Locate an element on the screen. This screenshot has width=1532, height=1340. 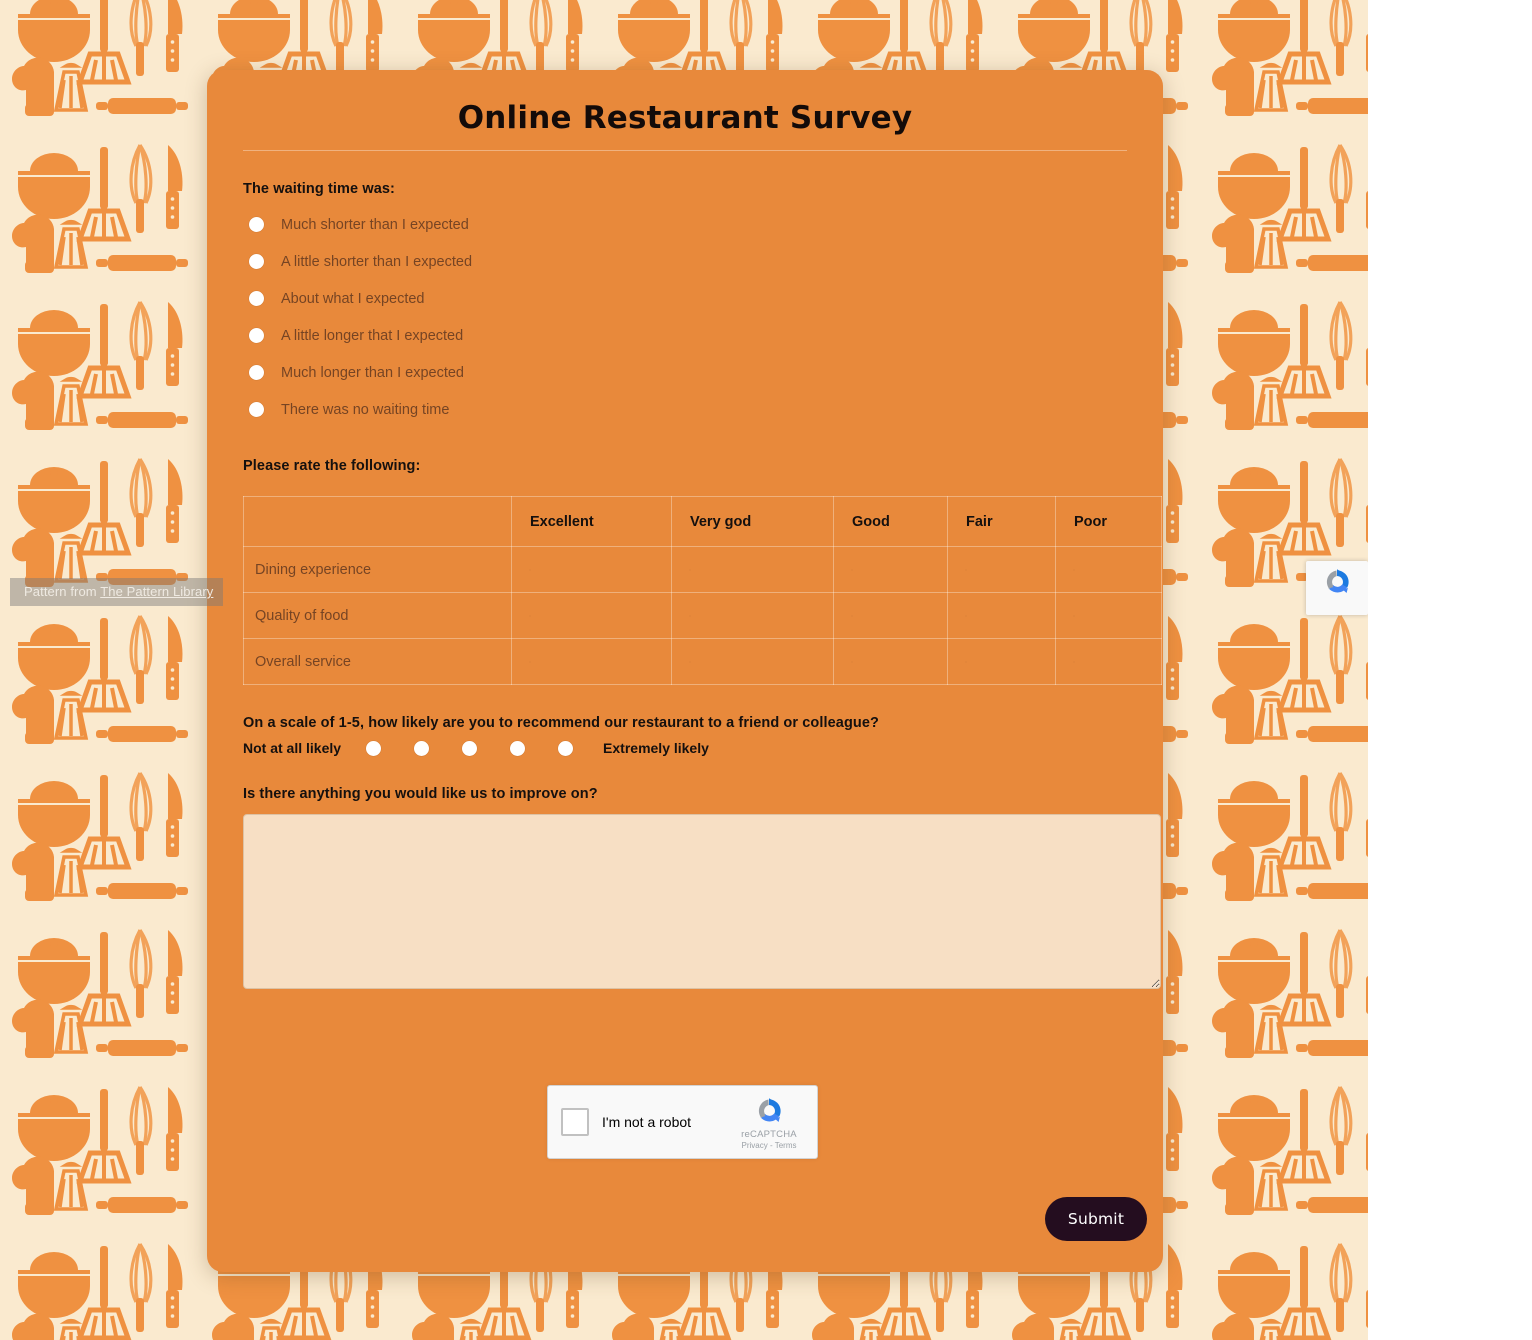
rating-row-label: Overall service is located at coordinates (377, 661).